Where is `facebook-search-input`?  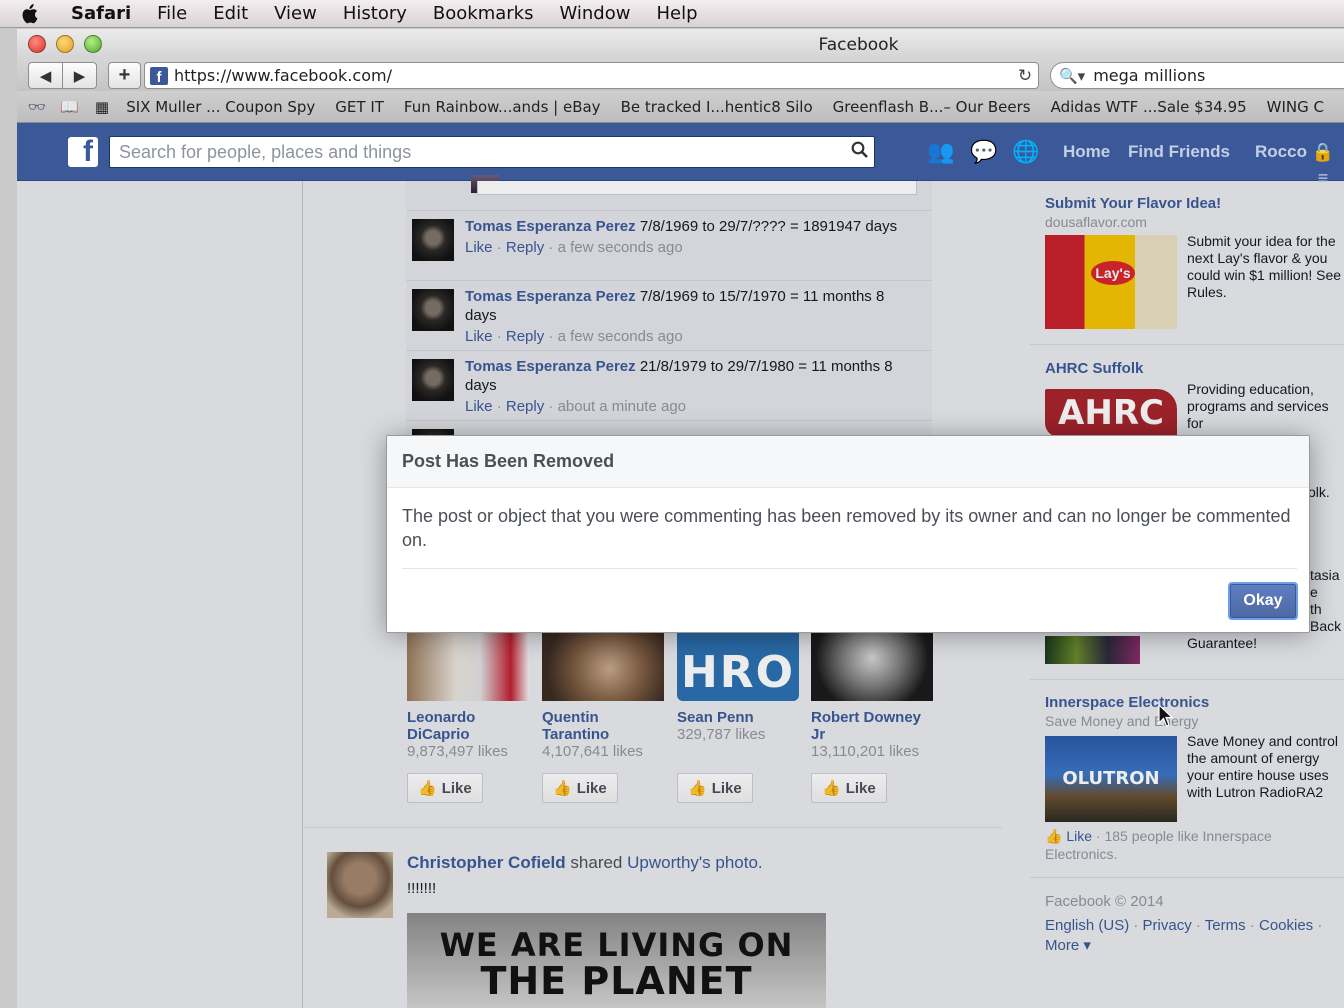
facebook-search-input is located at coordinates (481, 152).